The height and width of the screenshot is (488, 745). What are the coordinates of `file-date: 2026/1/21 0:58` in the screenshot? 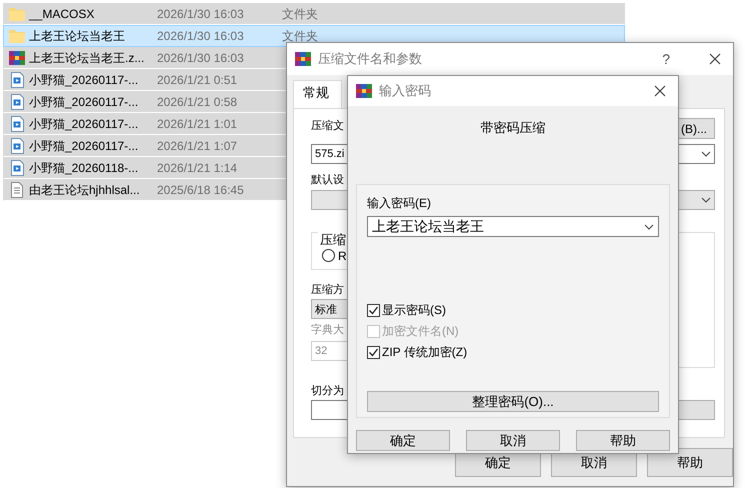 It's located at (197, 102).